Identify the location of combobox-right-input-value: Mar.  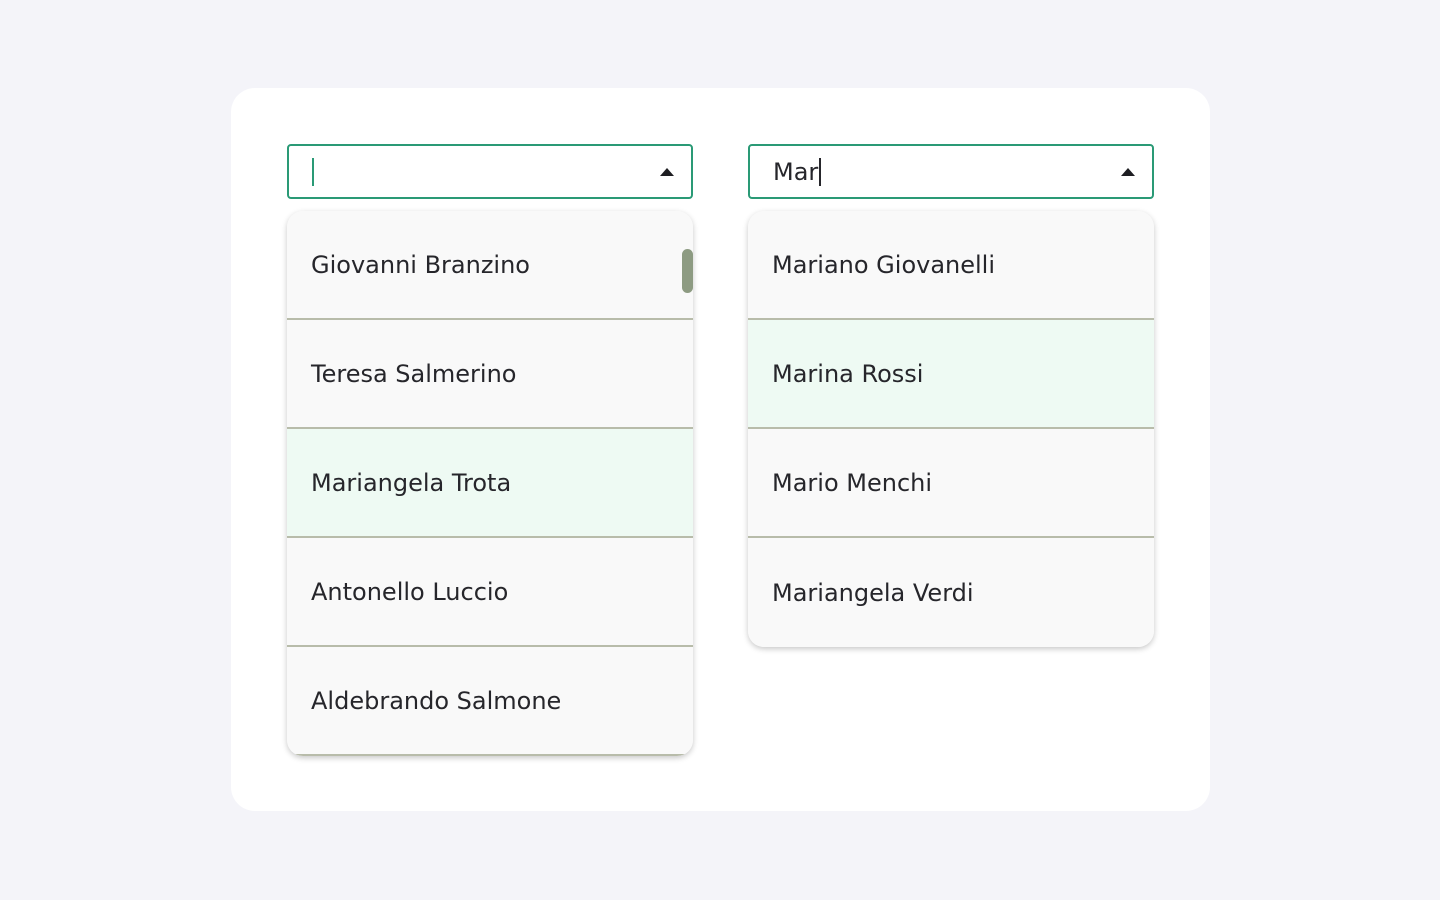
(796, 171).